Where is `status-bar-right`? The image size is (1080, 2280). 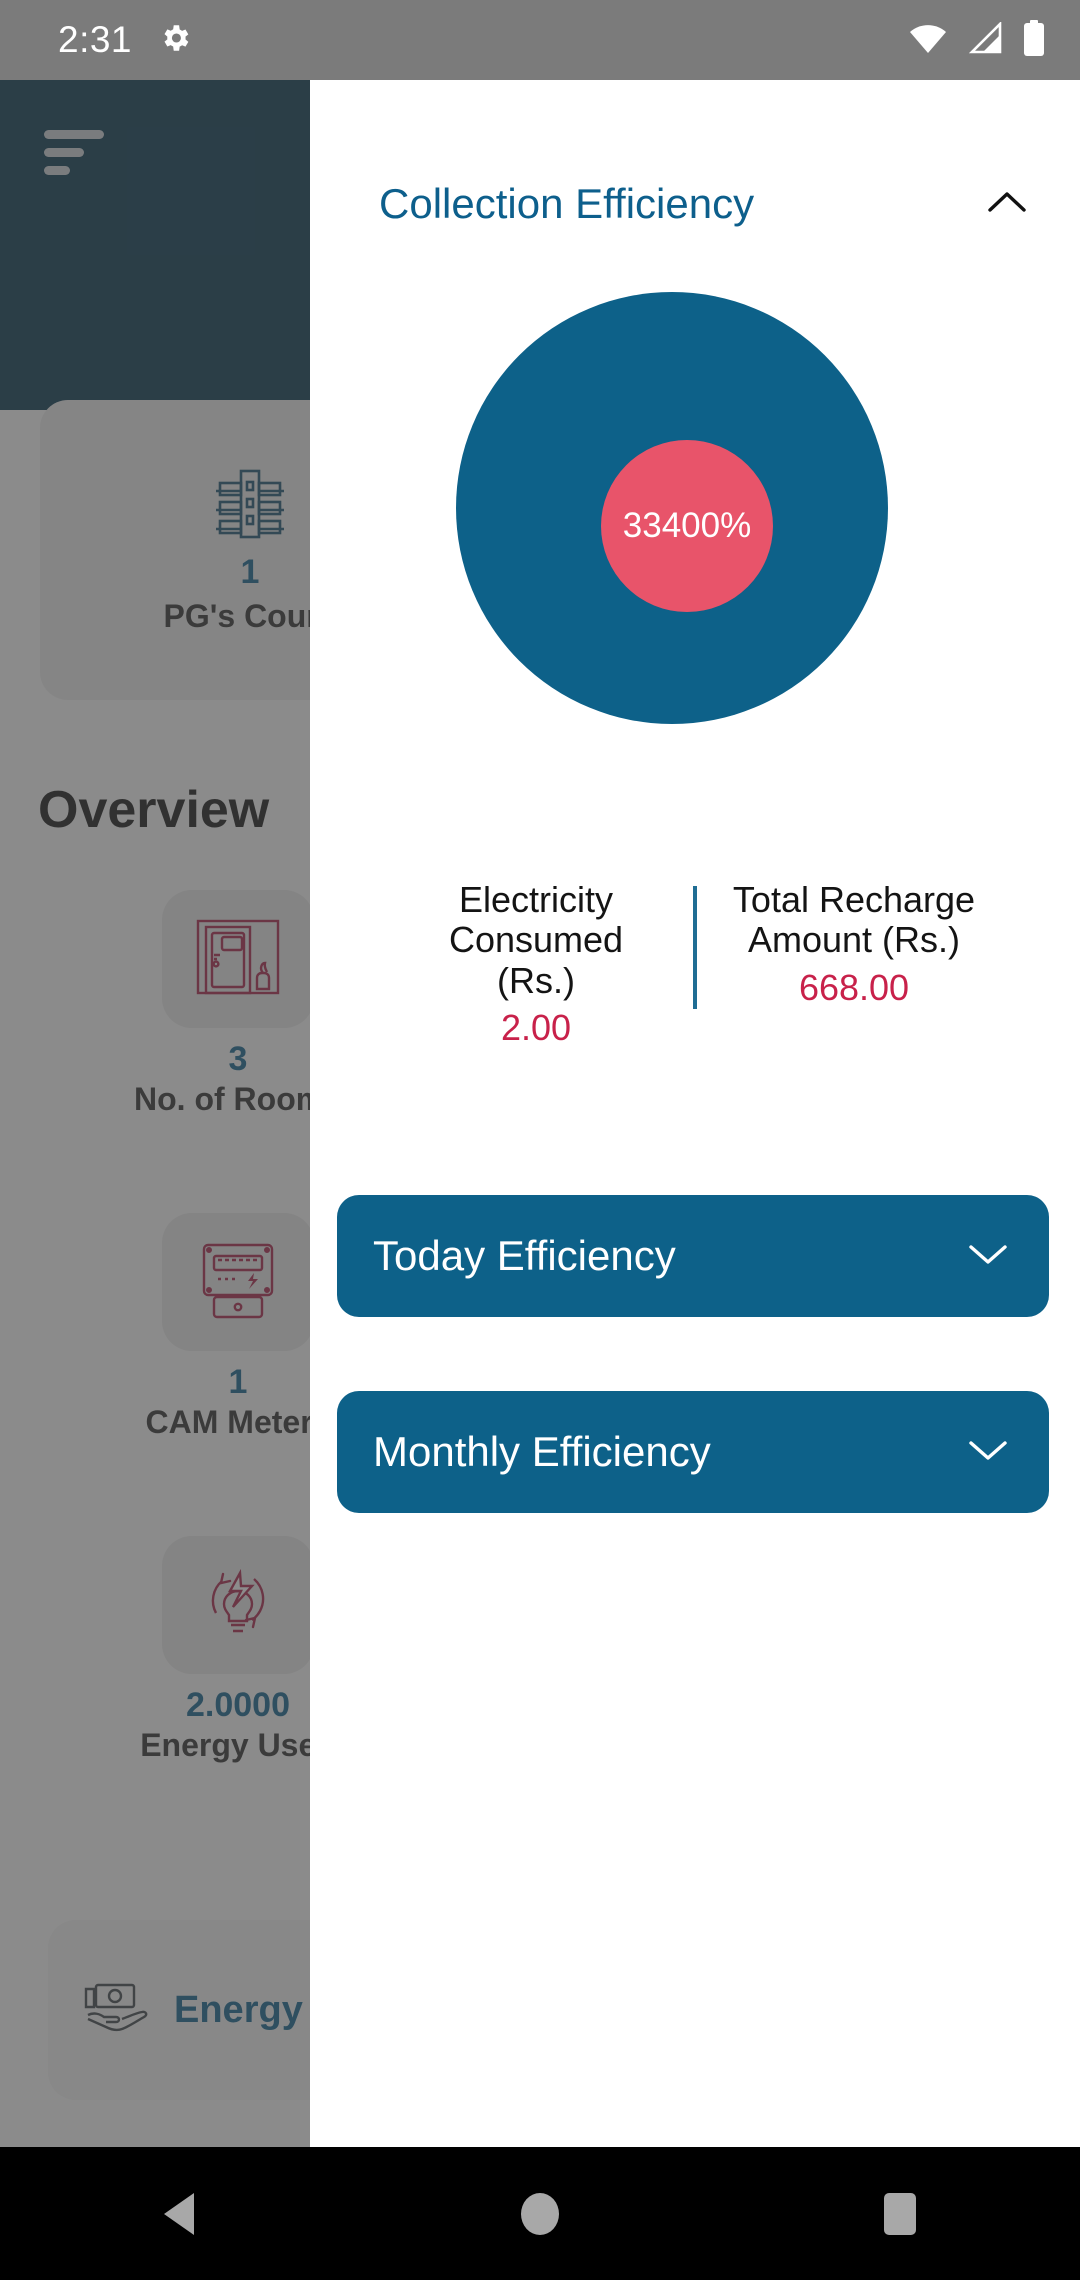
status-bar-right is located at coordinates (977, 40).